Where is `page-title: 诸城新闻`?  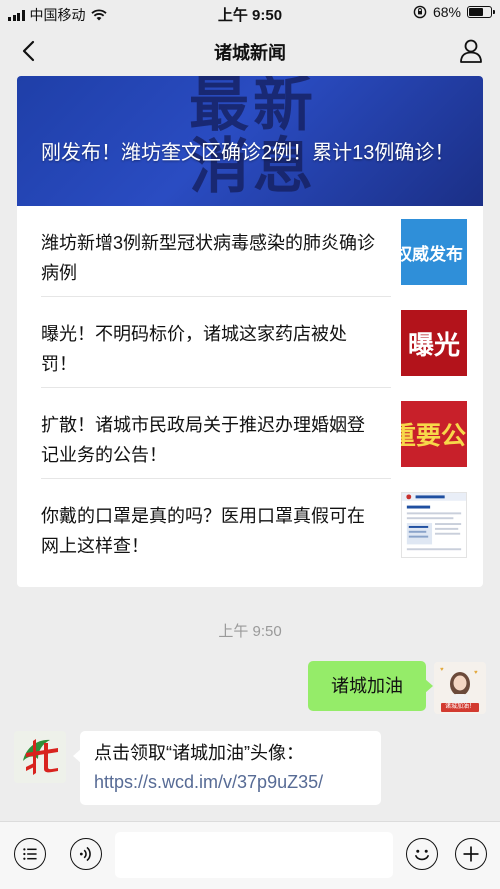 page-title: 诸城新闻 is located at coordinates (250, 53).